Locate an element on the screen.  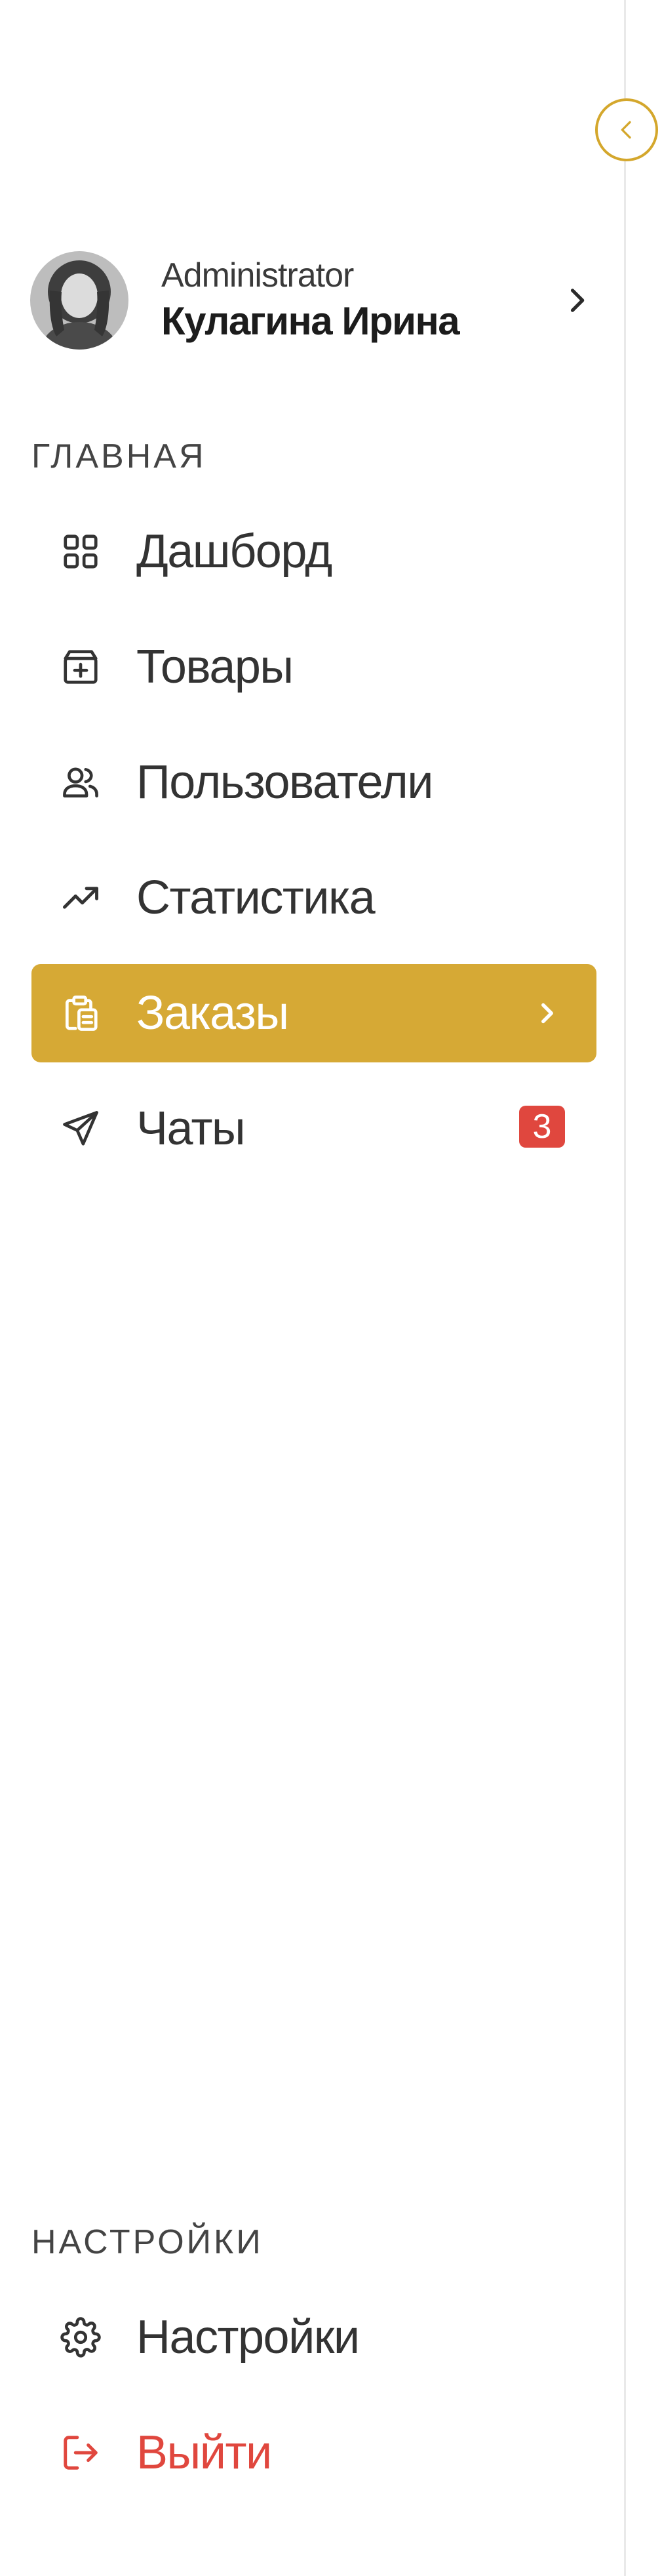
nav-item-orders: Заказы is located at coordinates (313, 1013).